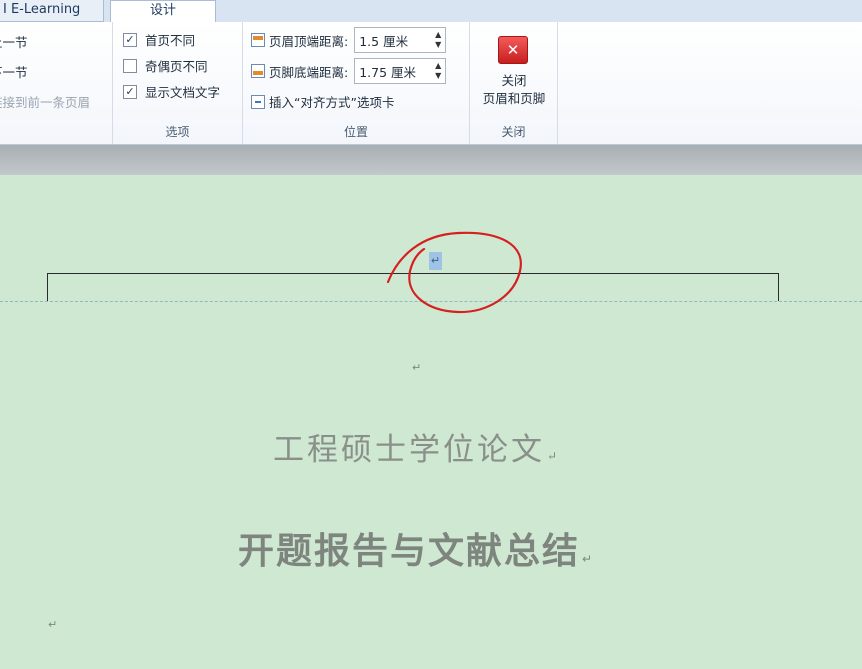  I want to click on header-distance-value: 1.5 厘米, so click(384, 41).